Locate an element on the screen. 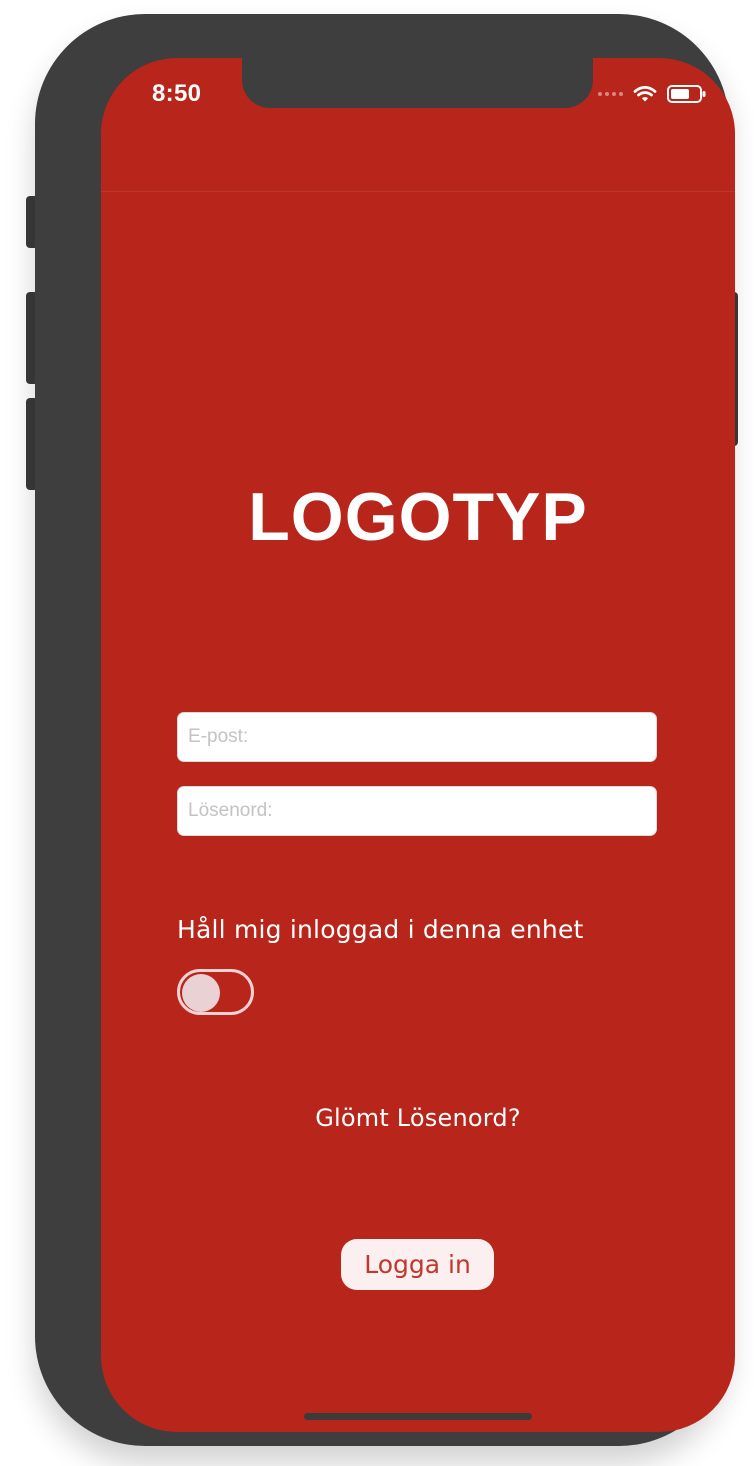 This screenshot has height=1466, width=754. toggle-knob is located at coordinates (201, 993).